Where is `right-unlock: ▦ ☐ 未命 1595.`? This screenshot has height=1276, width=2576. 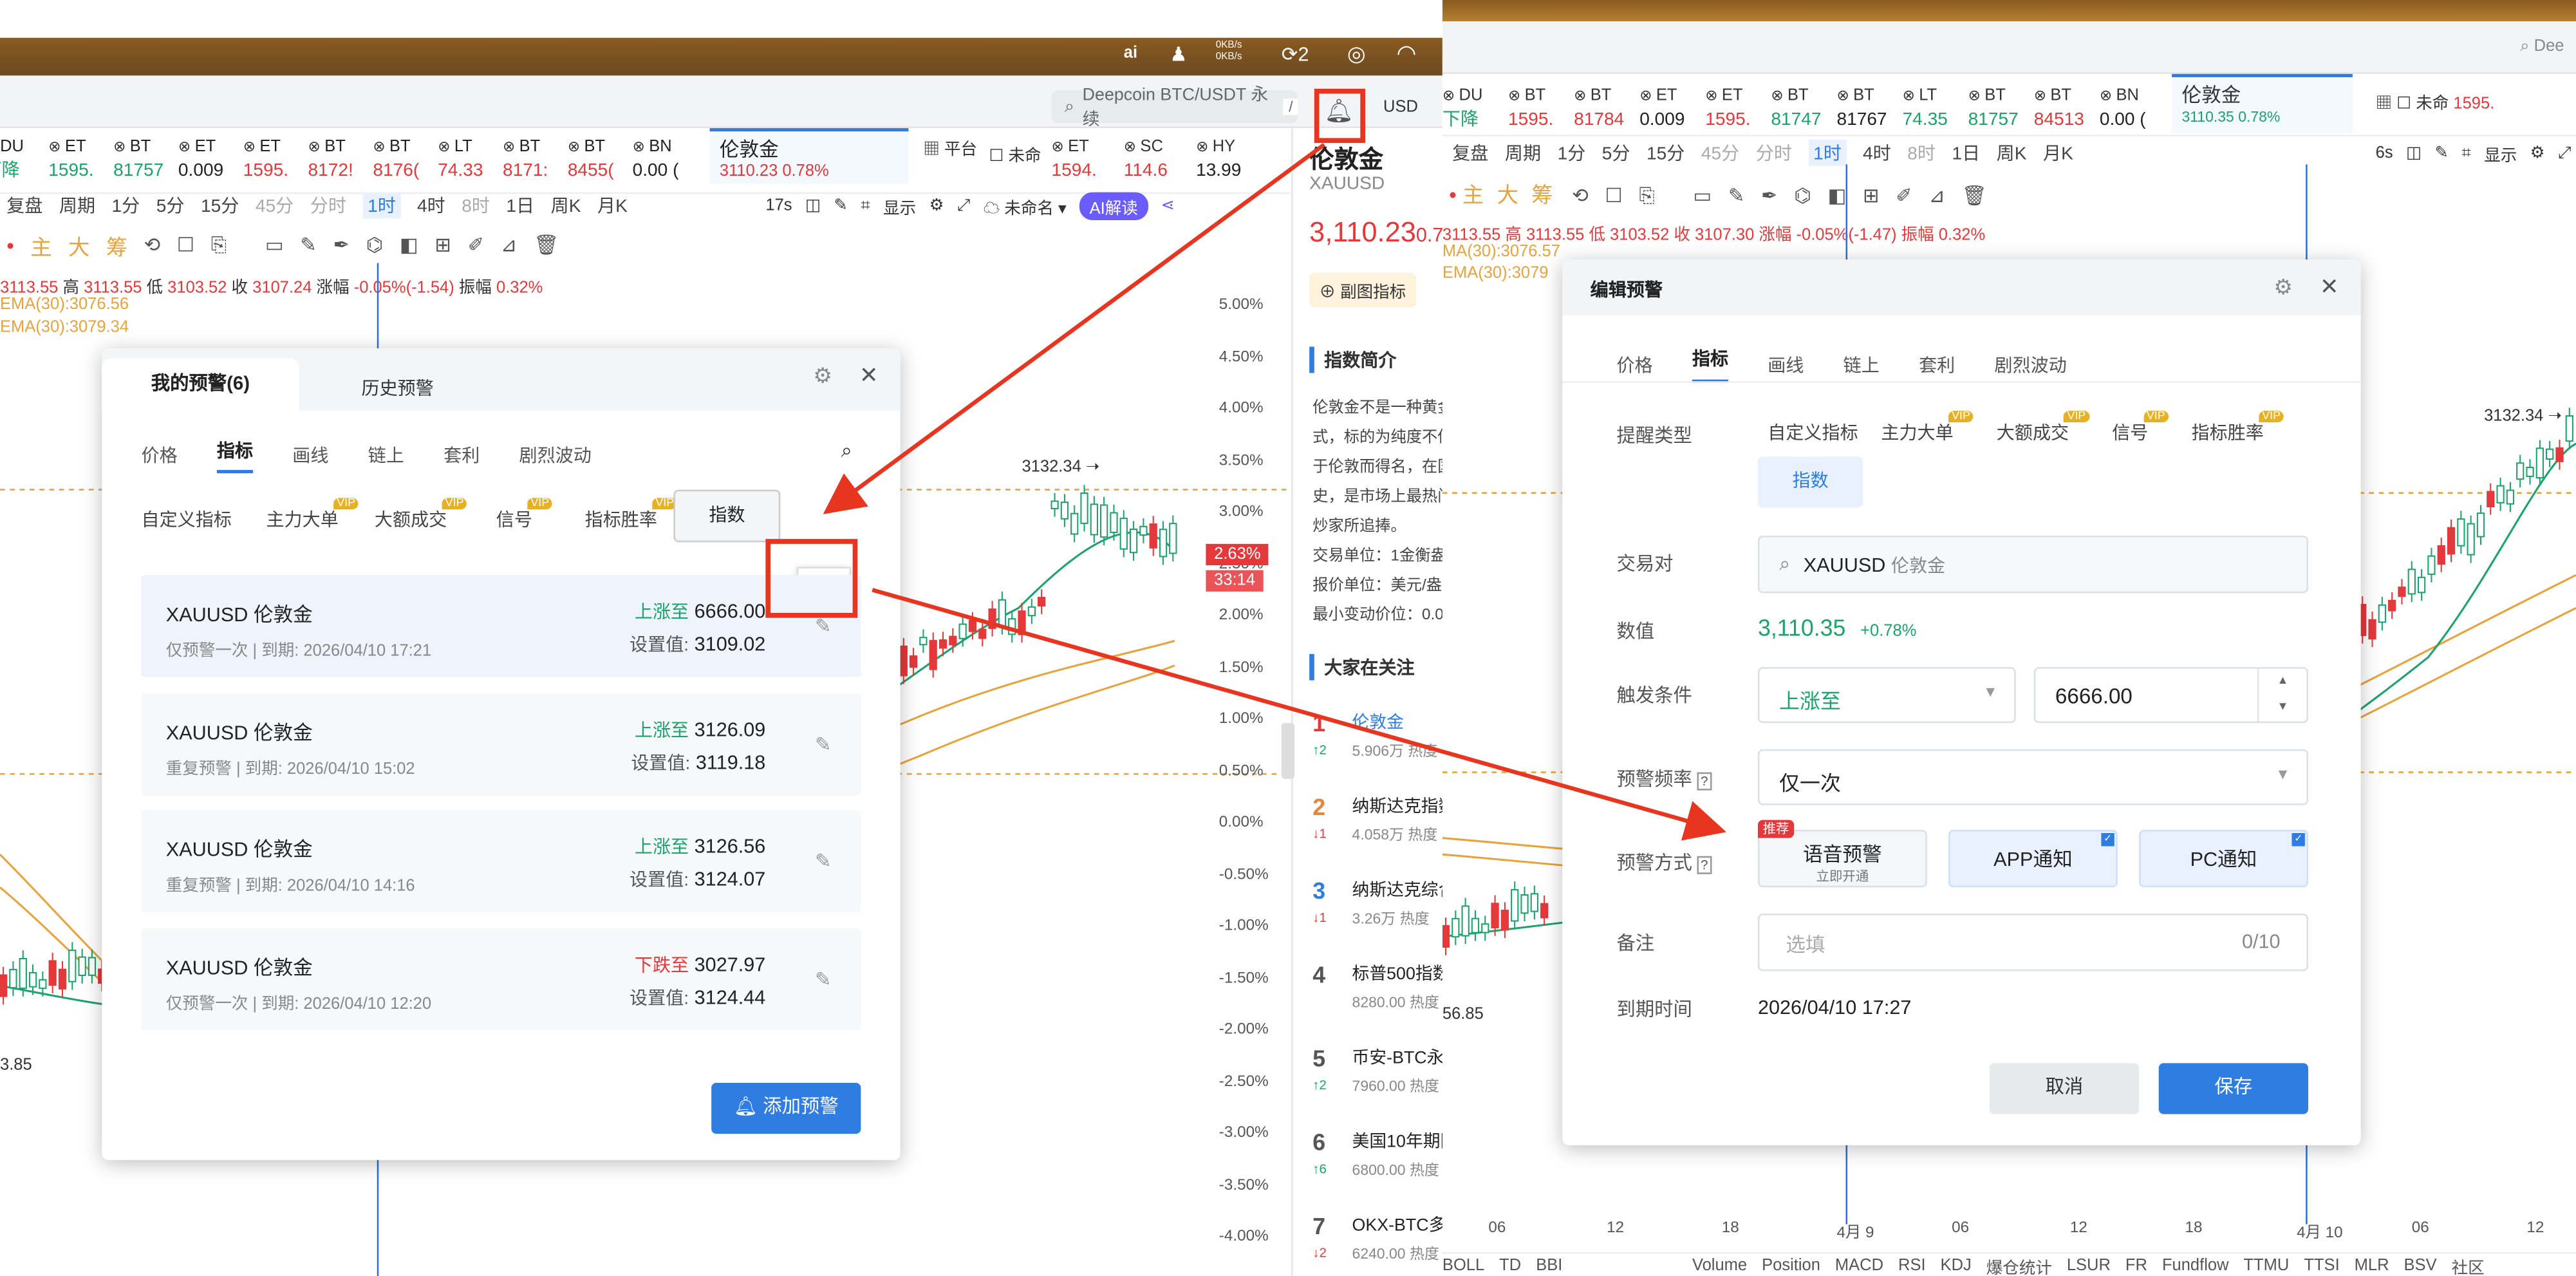
right-unlock: ▦ ☐ 未命 1595. is located at coordinates (2435, 101).